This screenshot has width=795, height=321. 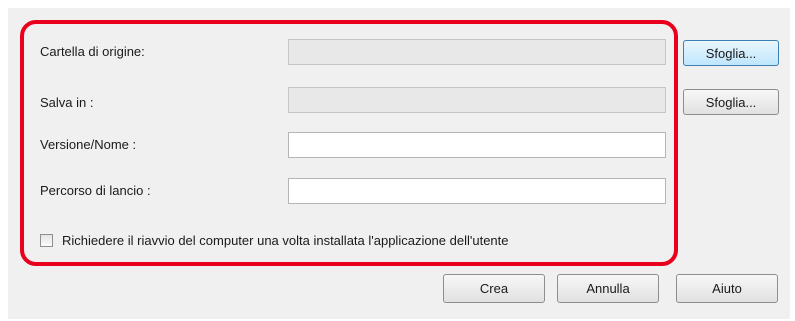 I want to click on launch-path-label: Percorso di lancio :, so click(x=95, y=190).